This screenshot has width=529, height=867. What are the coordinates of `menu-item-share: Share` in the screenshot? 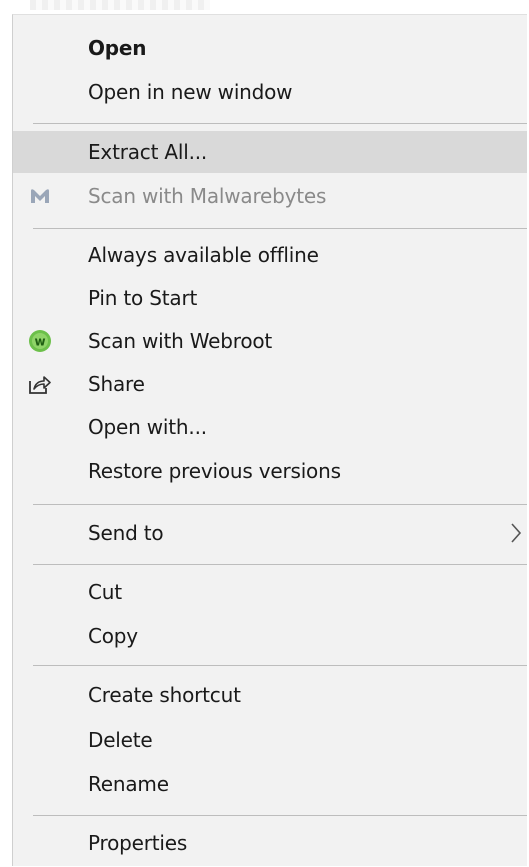 It's located at (270, 384).